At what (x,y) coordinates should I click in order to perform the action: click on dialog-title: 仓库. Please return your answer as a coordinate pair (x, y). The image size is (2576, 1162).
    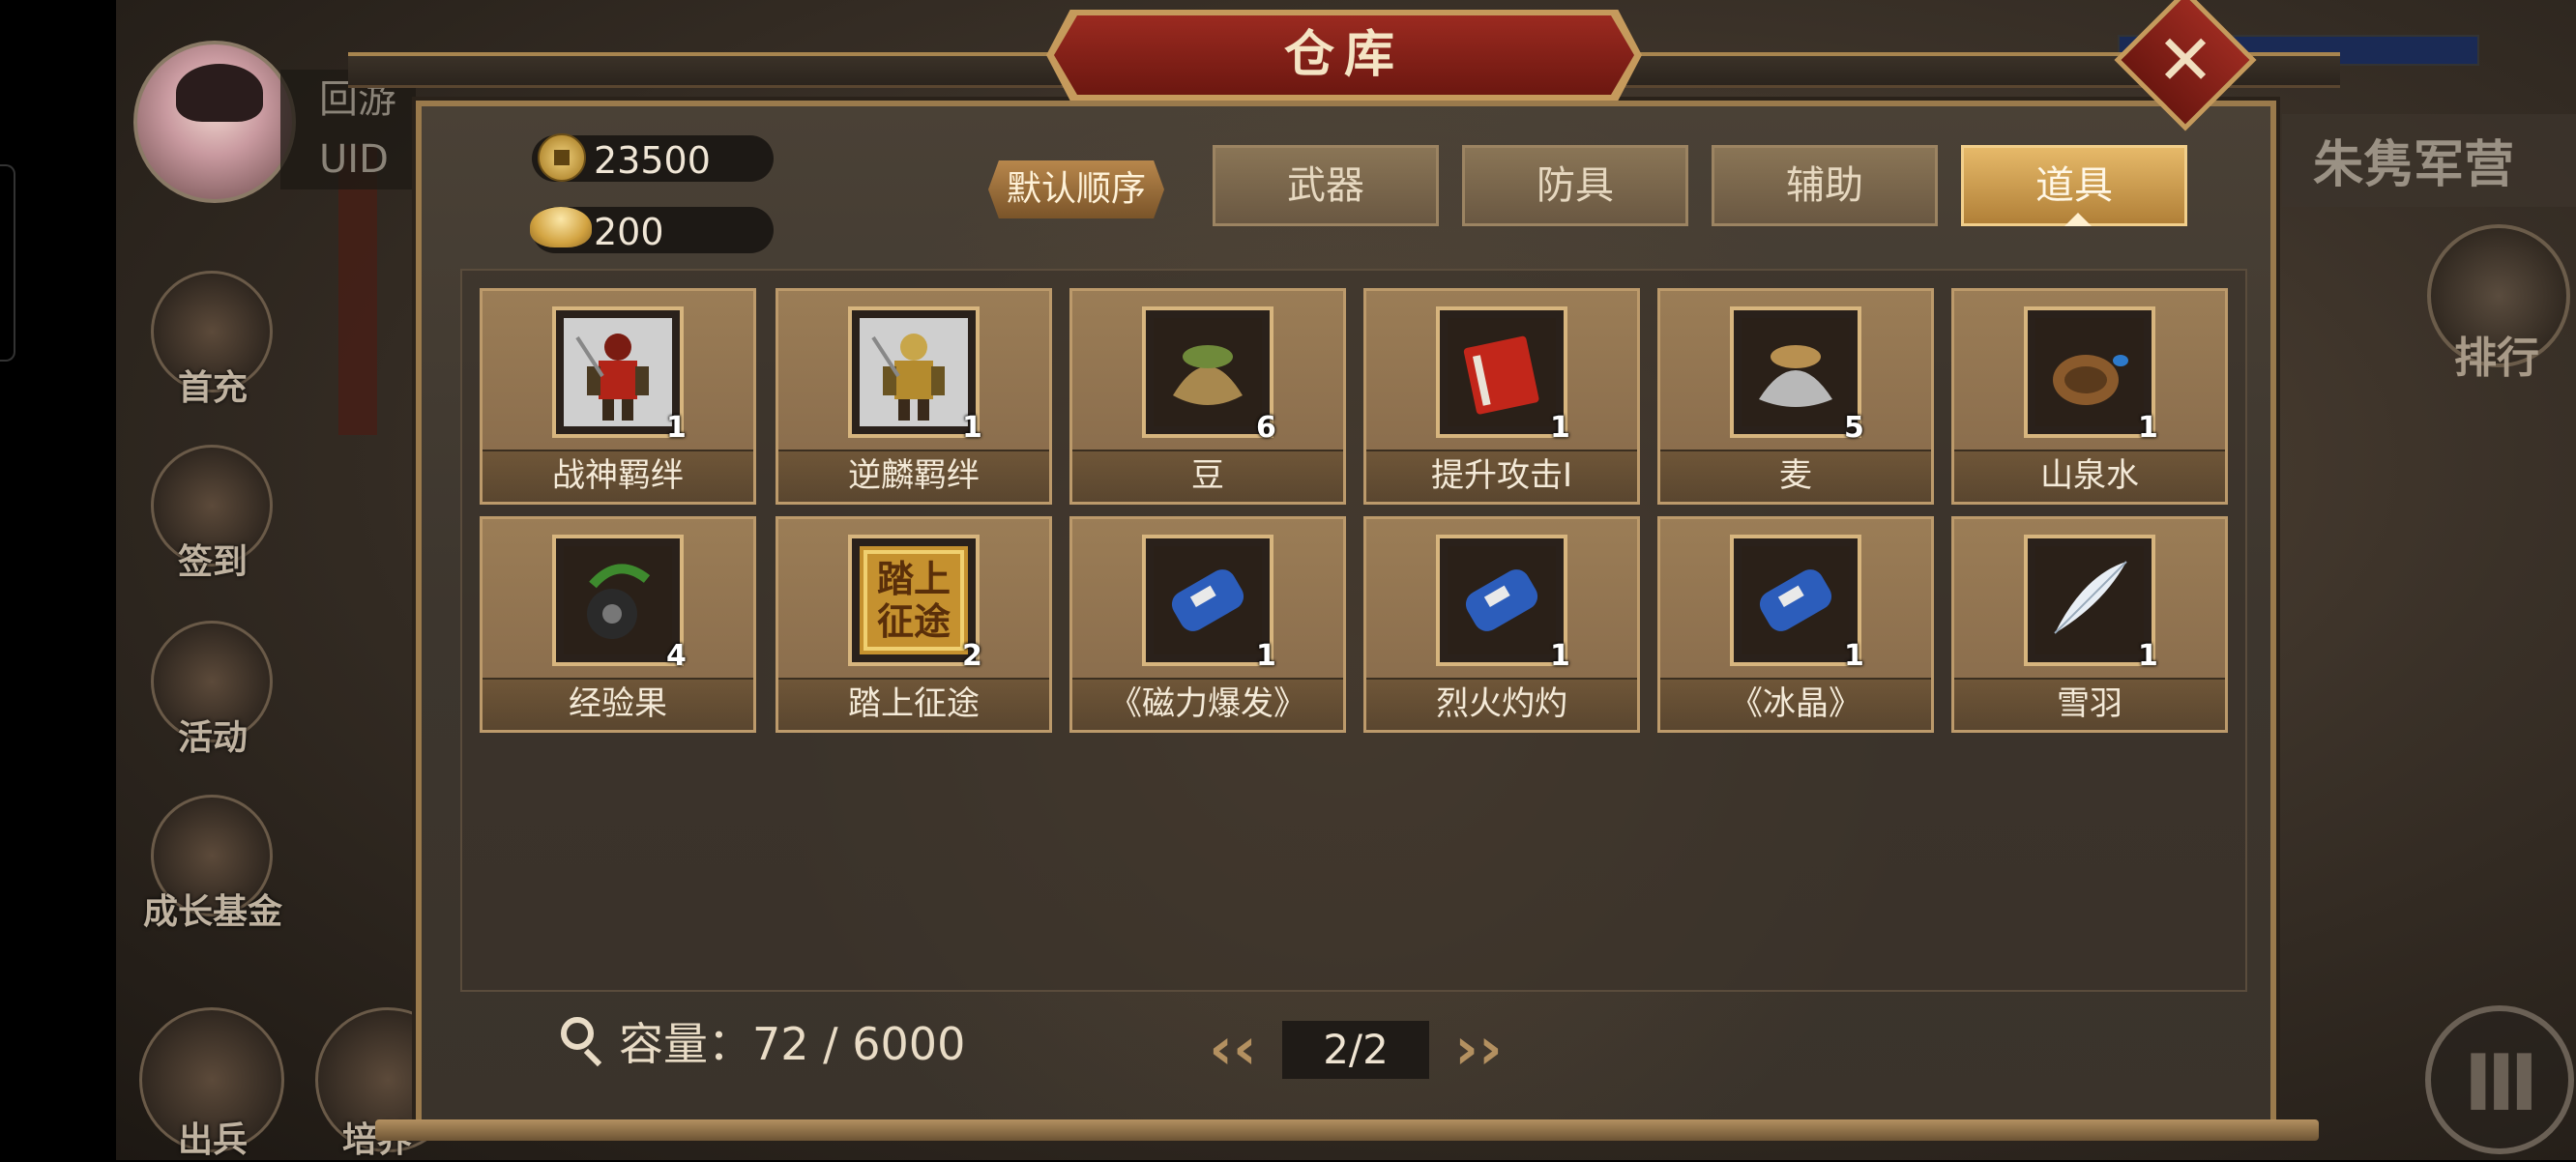
    Looking at the image, I should click on (1343, 55).